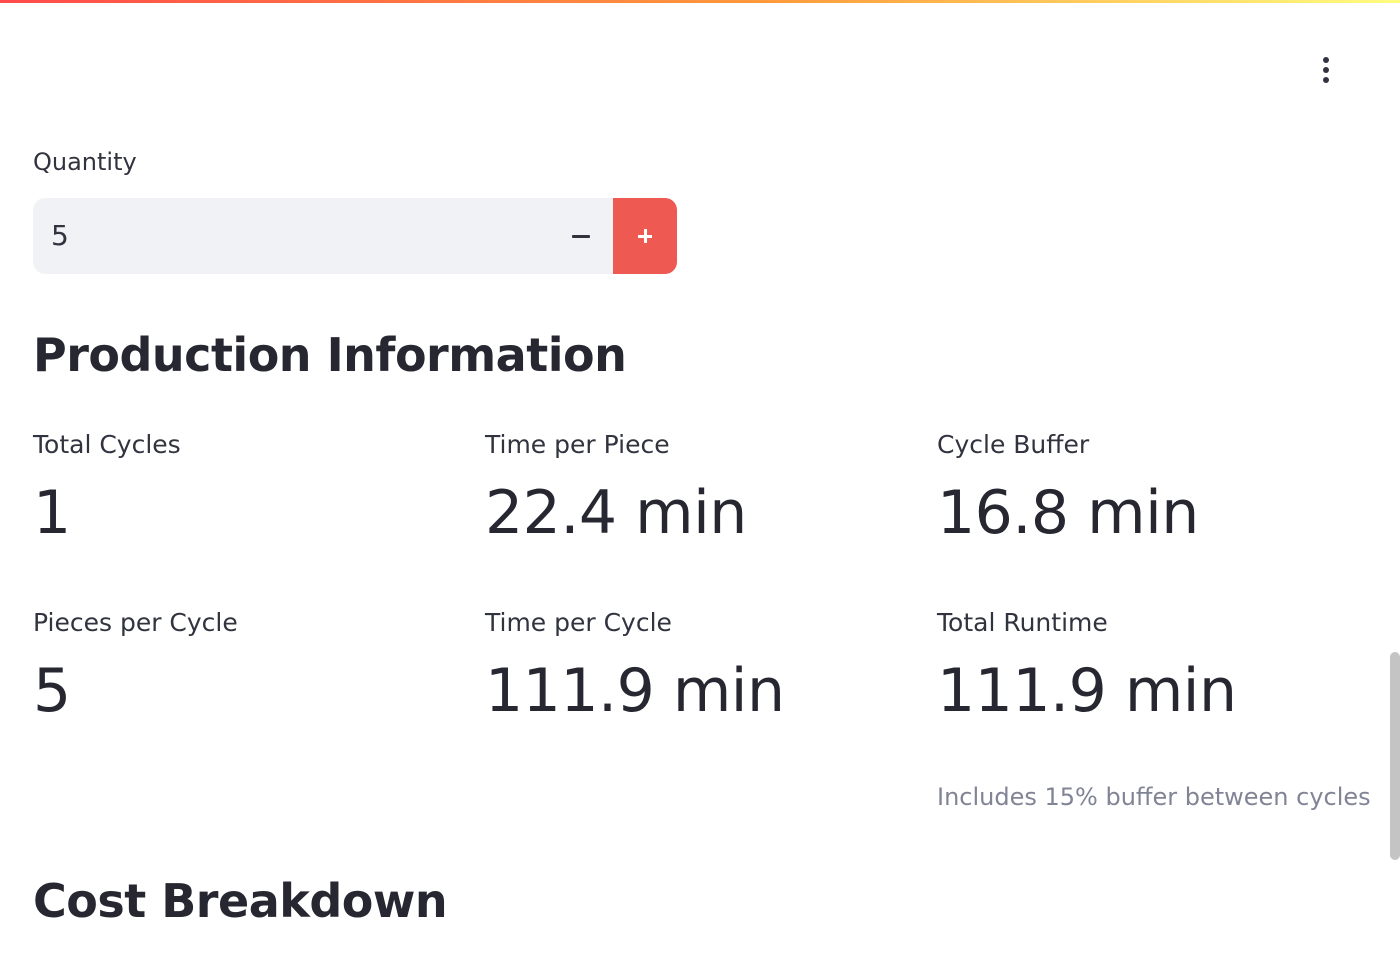 The width and height of the screenshot is (1400, 964). I want to click on quantity-input: 5, so click(60, 236).